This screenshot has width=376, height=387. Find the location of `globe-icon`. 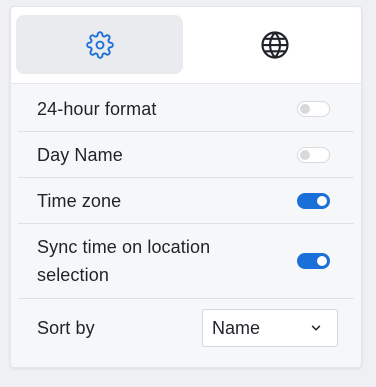

globe-icon is located at coordinates (274, 44).